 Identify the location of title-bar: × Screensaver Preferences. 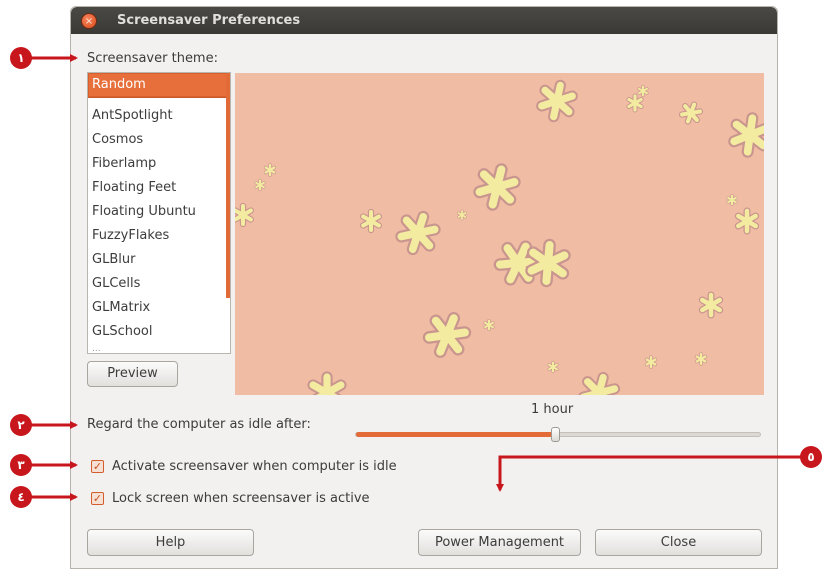
(424, 20).